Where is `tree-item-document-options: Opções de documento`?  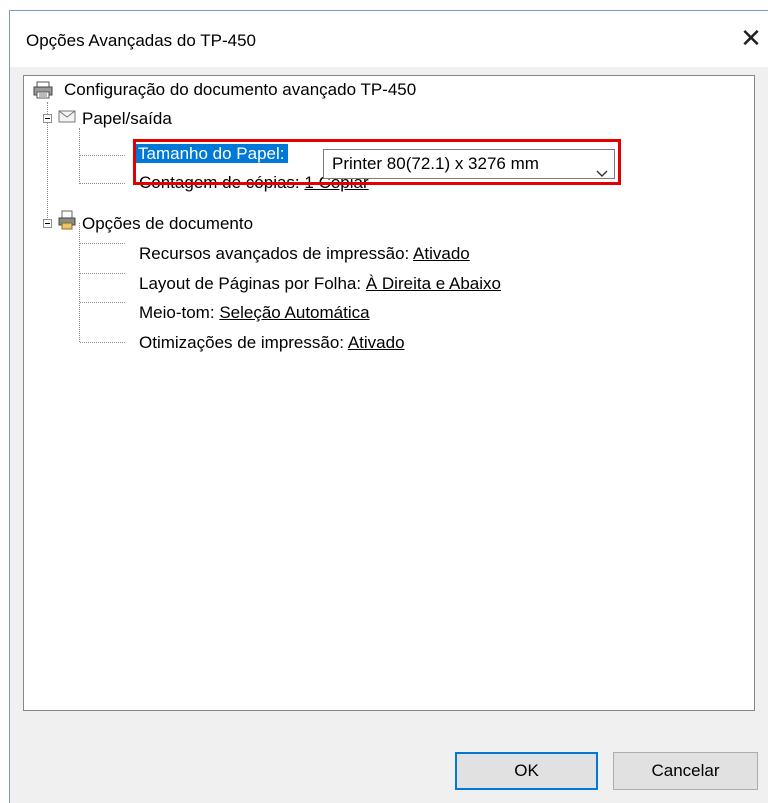 tree-item-document-options: Opções de documento is located at coordinates (167, 224).